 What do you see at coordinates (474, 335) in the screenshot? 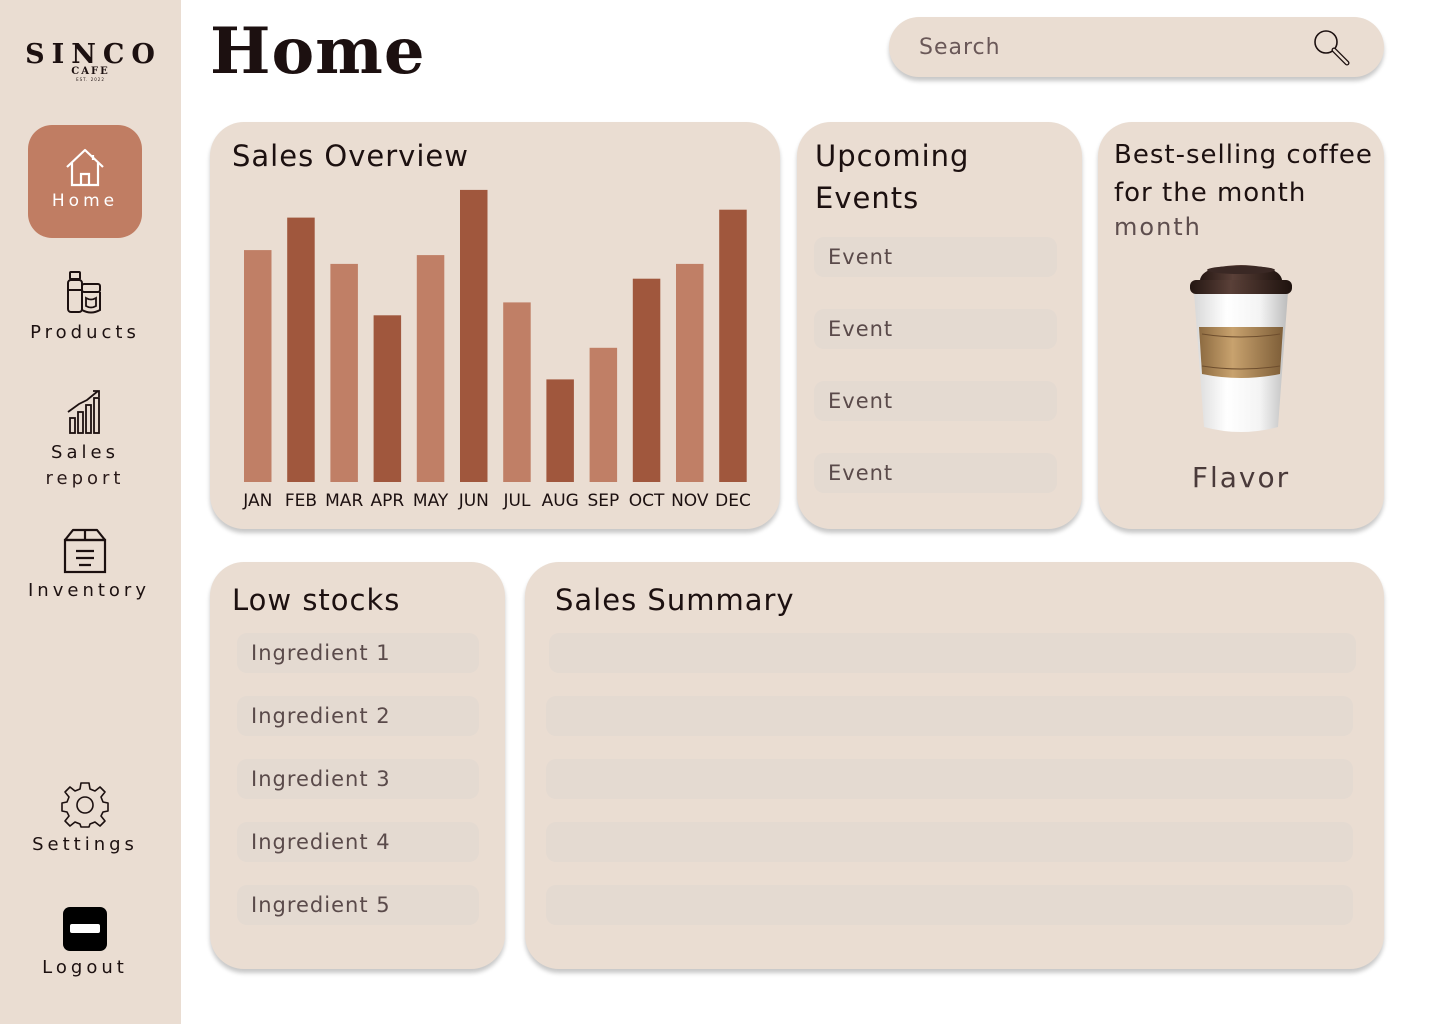
I see `chart-bar-jun` at bounding box center [474, 335].